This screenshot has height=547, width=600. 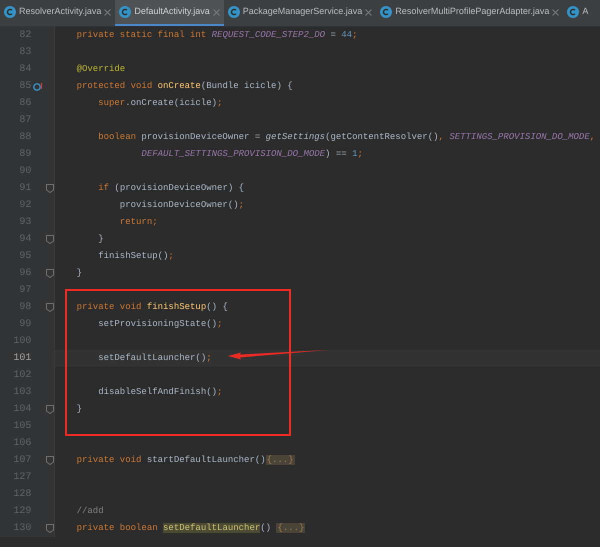 I want to click on override-icon, so click(x=38, y=87).